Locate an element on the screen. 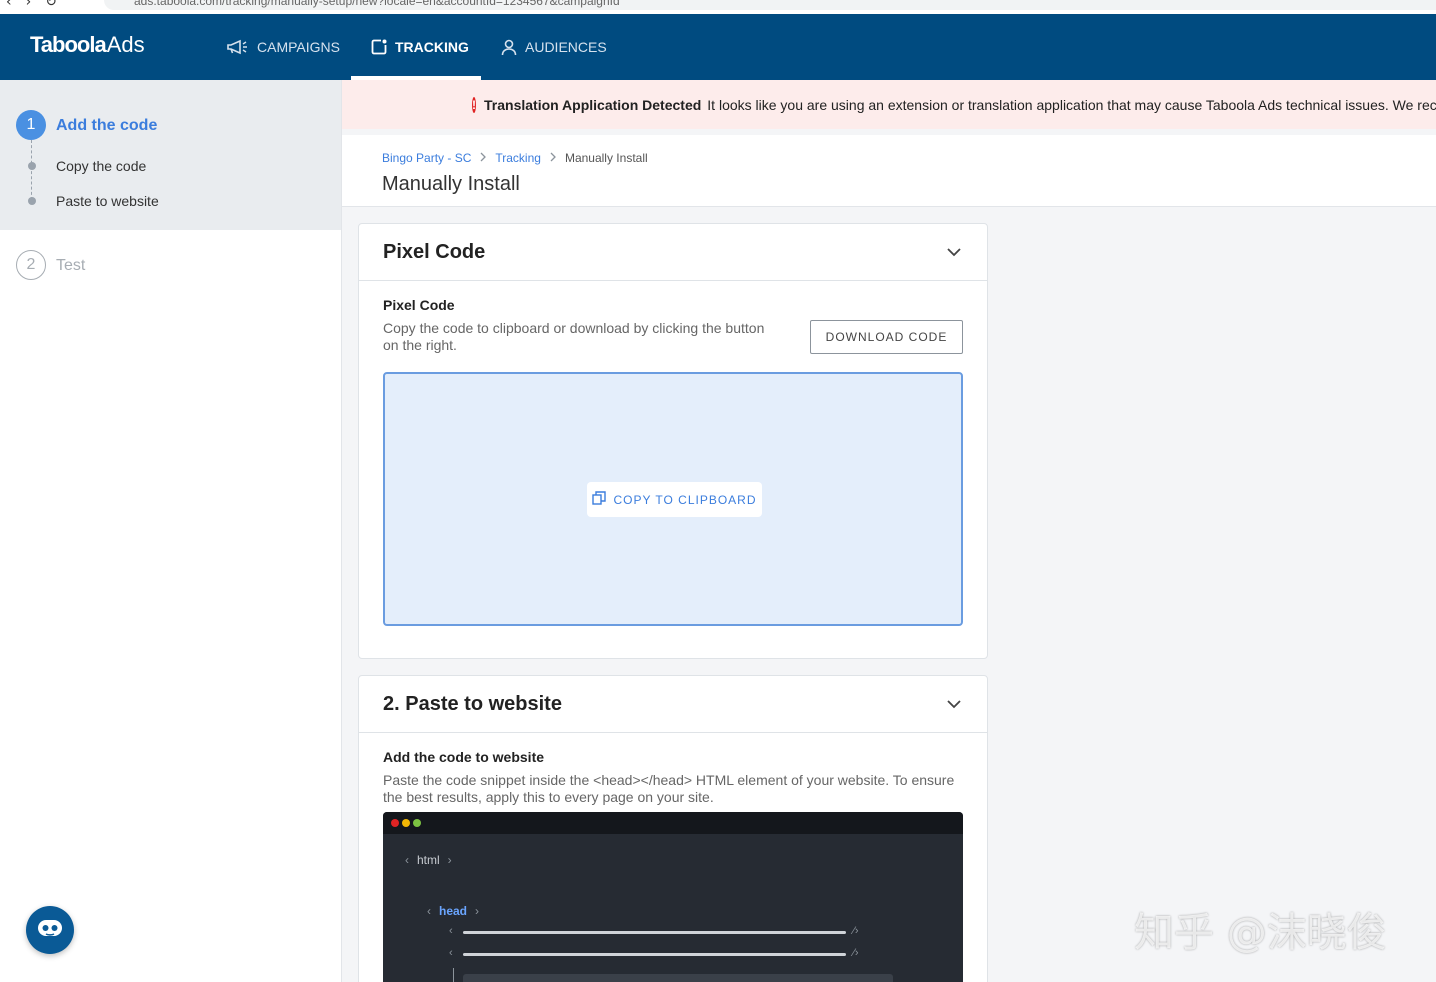 The height and width of the screenshot is (982, 1436). pixel-code-box: COPY TO CLIPBOARD is located at coordinates (673, 499).